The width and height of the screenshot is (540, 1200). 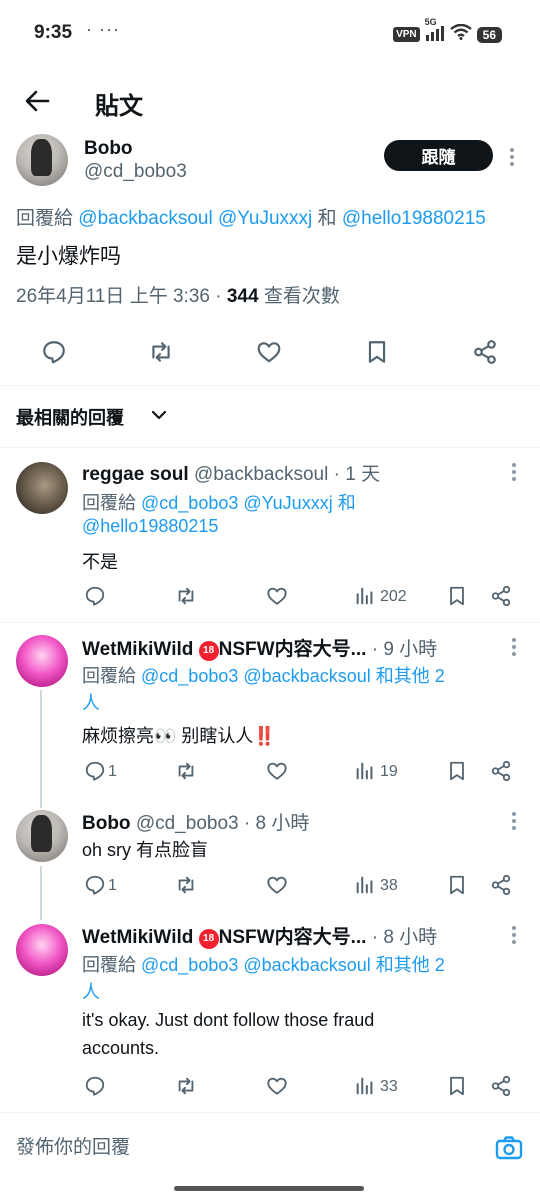 What do you see at coordinates (438, 155) in the screenshot?
I see `follow-button: 跟隨` at bounding box center [438, 155].